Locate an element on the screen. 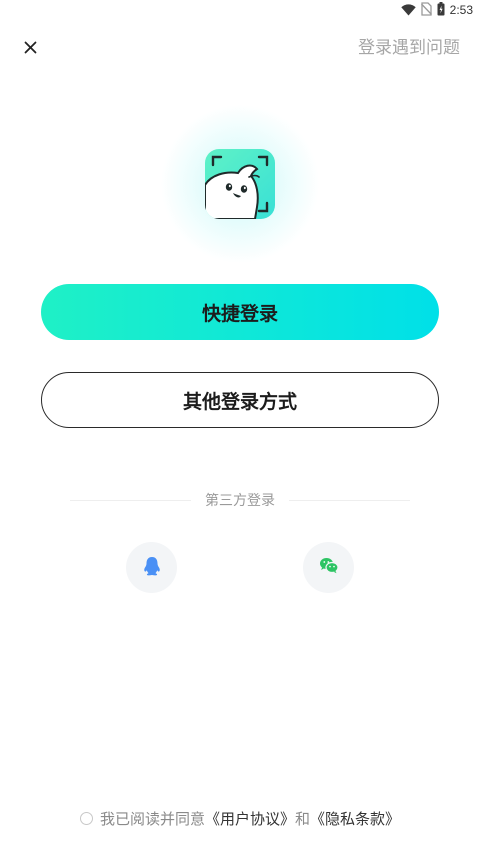 The height and width of the screenshot is (855, 480). user-agreement-link: 《用户协议》 is located at coordinates (250, 818).